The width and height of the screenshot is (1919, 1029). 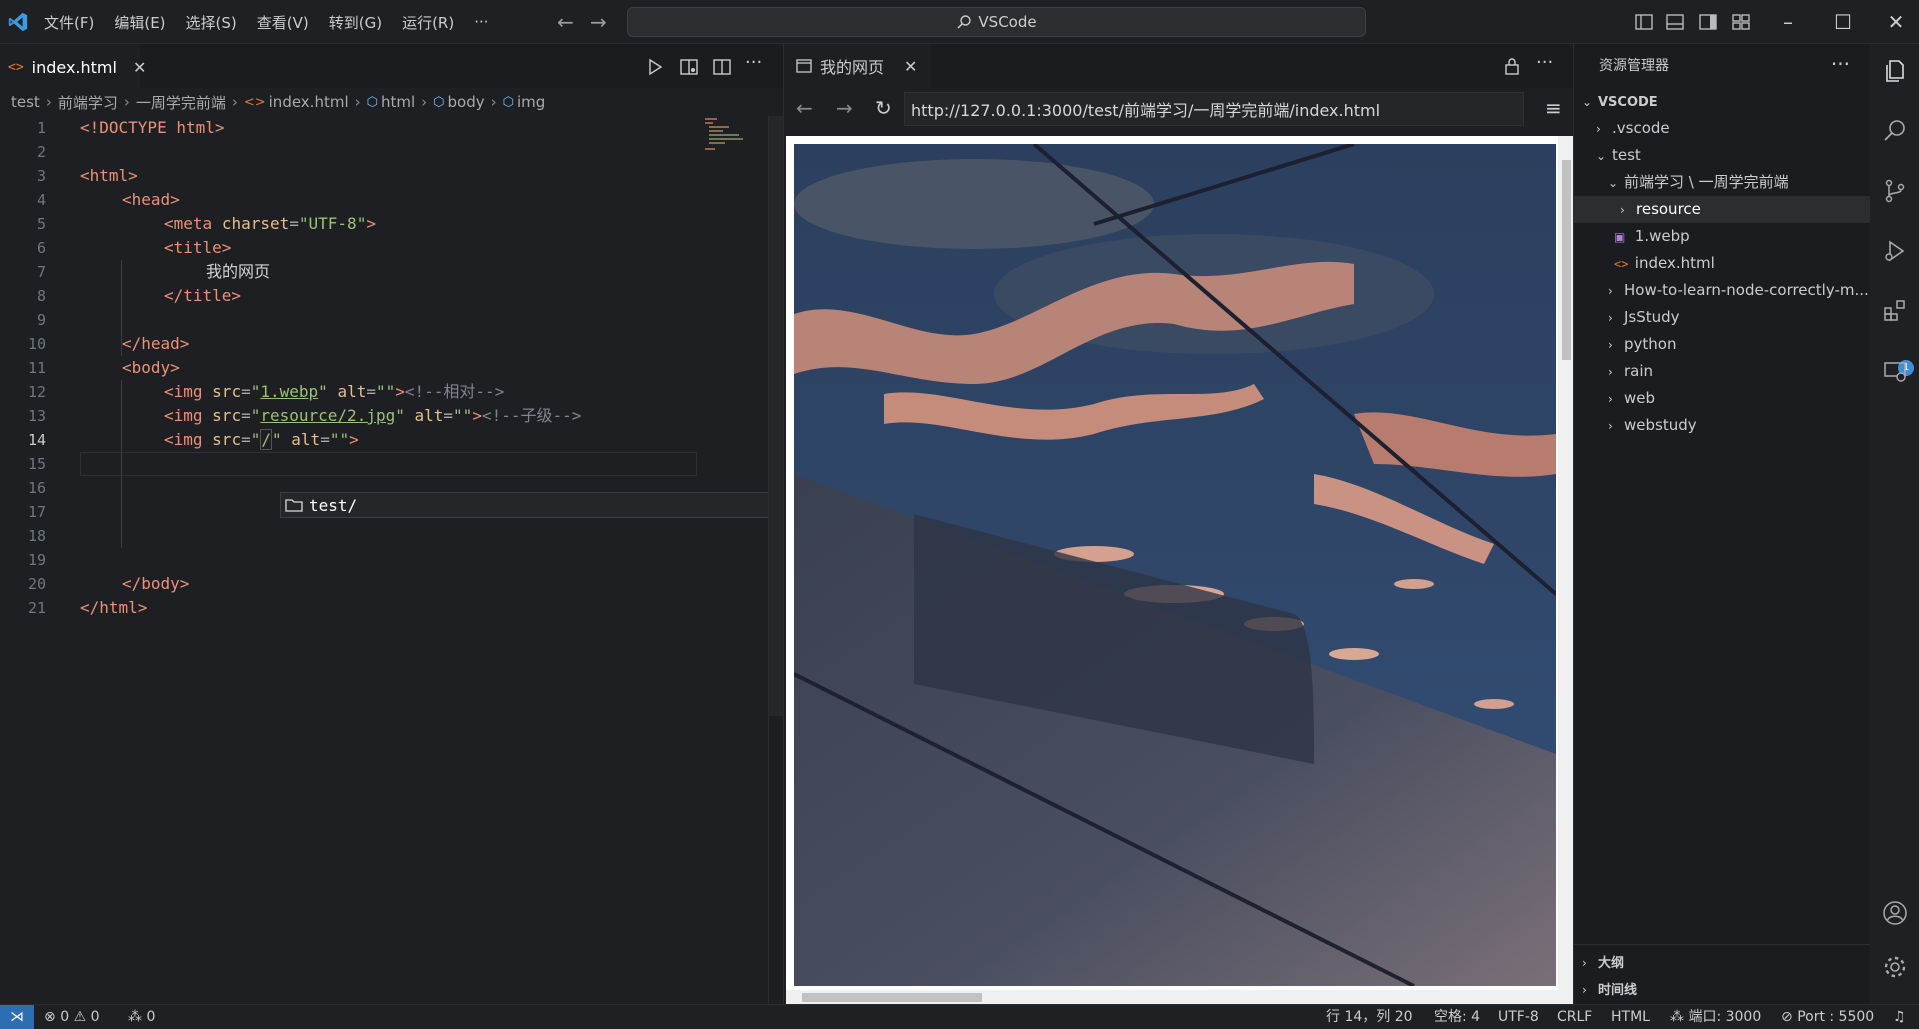 I want to click on tab-index-html: <> index.html ✕, so click(x=73, y=66).